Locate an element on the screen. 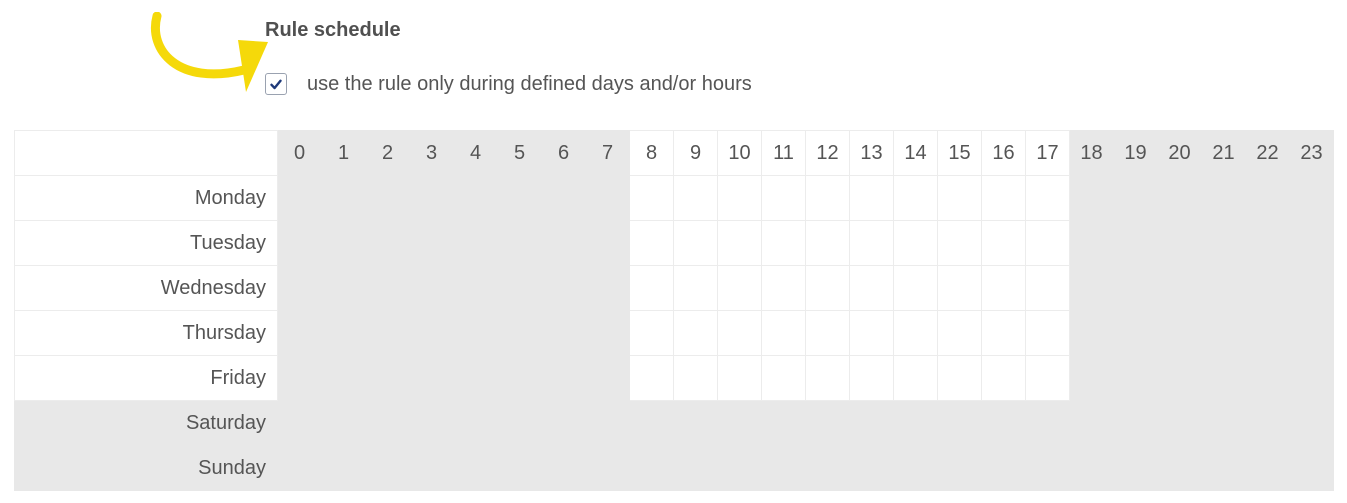  hour-header: 14 is located at coordinates (915, 153).